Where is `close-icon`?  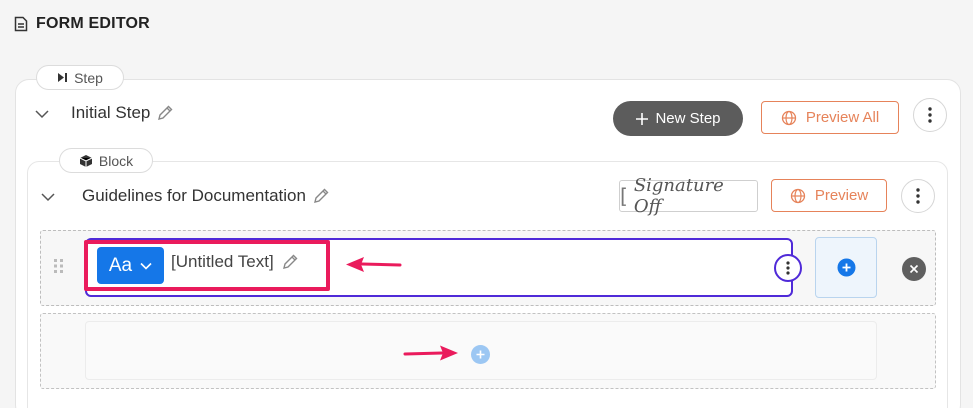
close-icon is located at coordinates (914, 269).